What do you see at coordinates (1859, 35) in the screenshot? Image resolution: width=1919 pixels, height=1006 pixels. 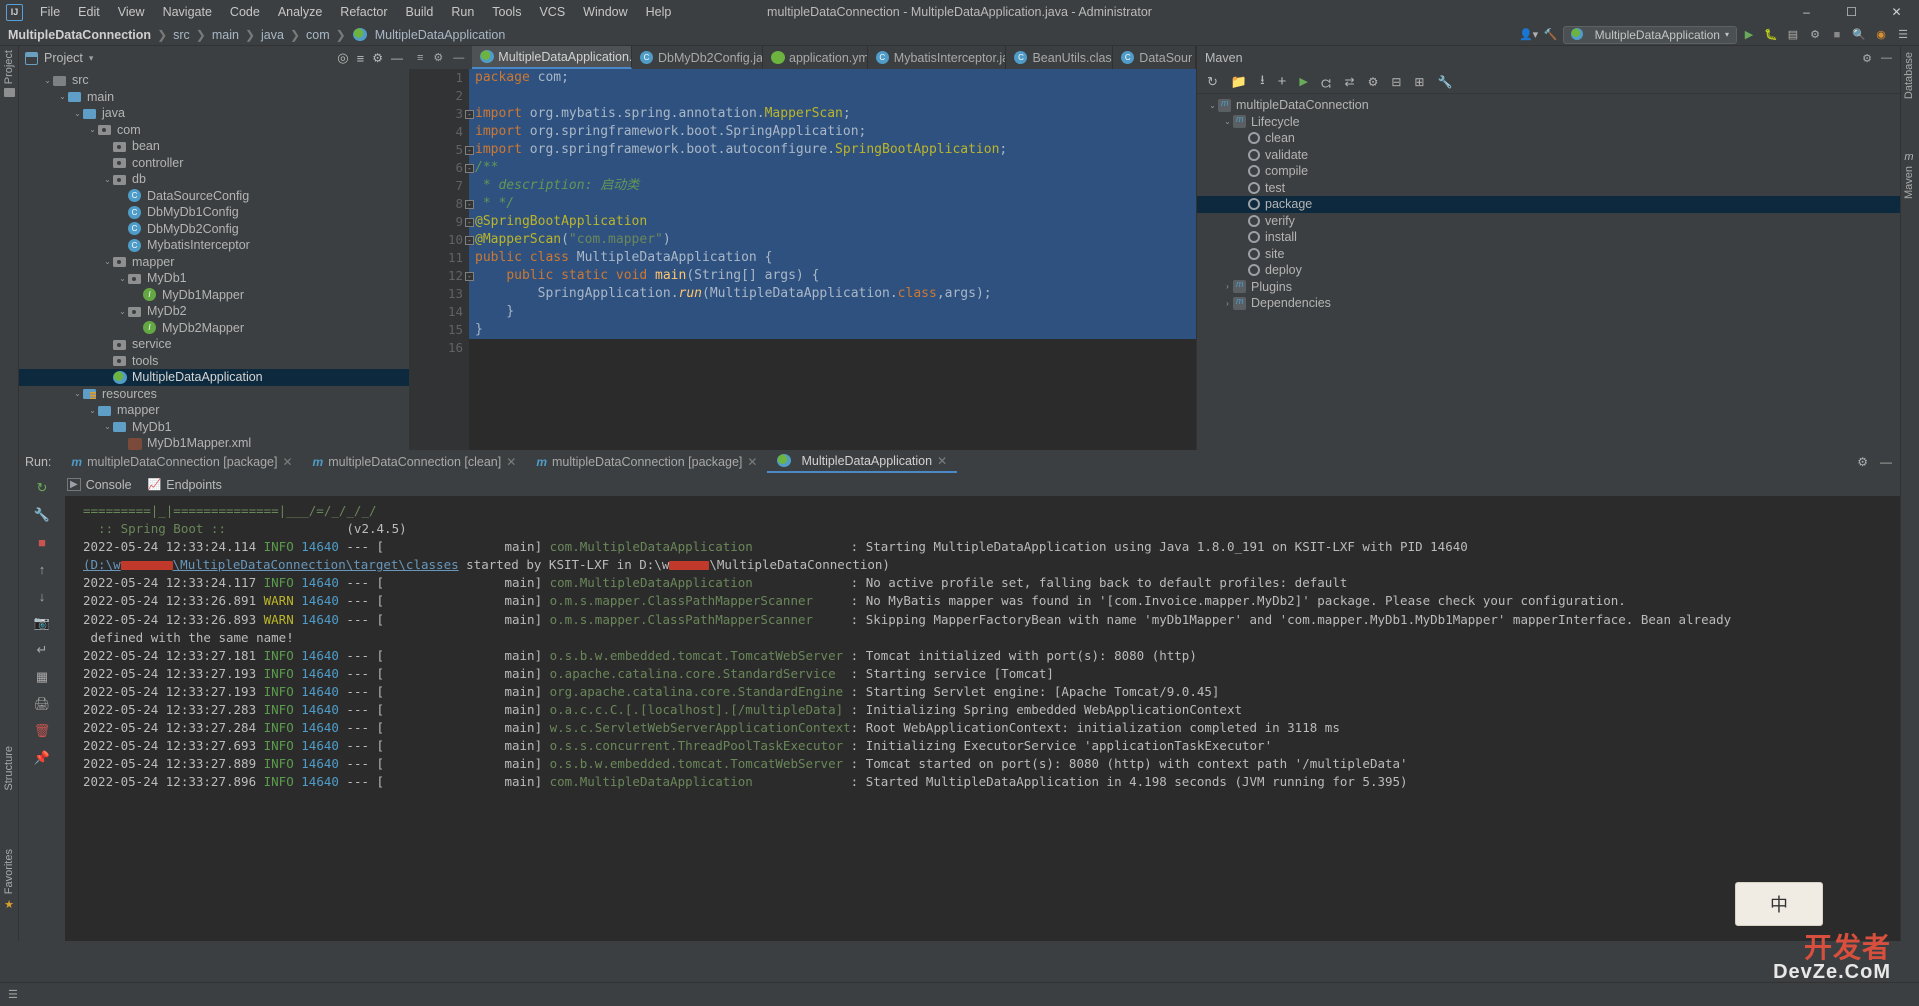 I see `search-icon: 🔍` at bounding box center [1859, 35].